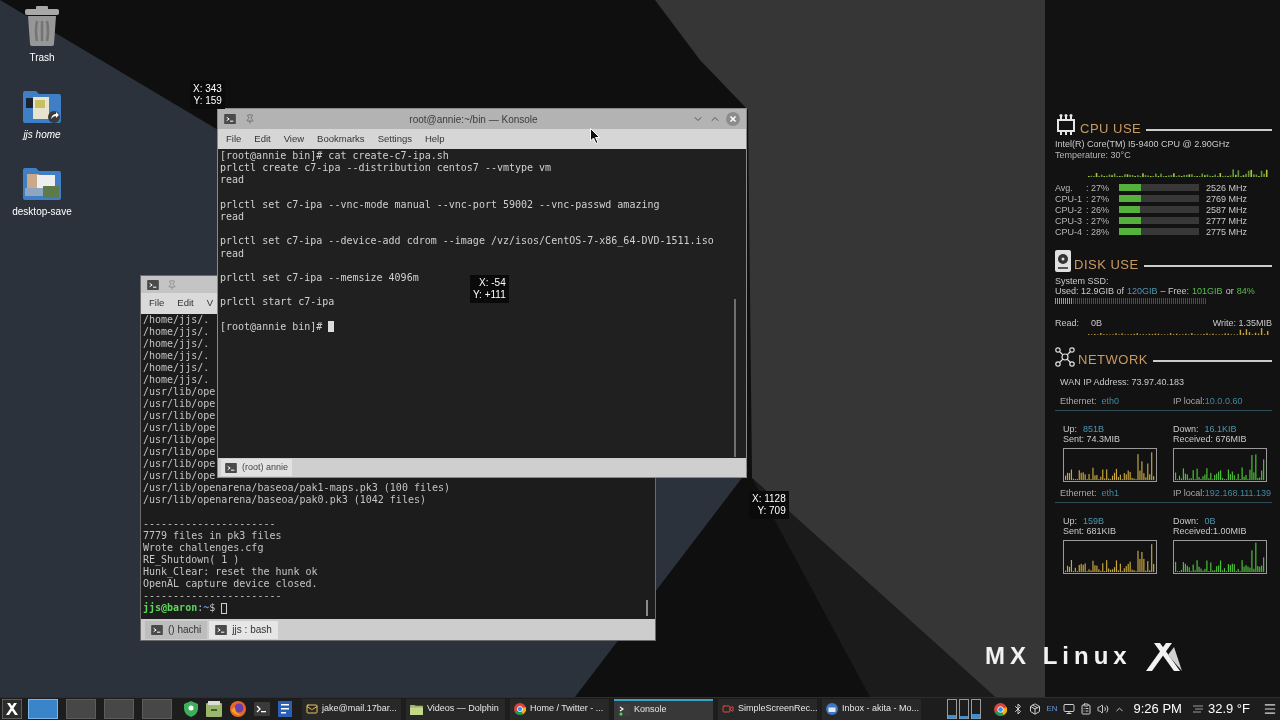 The height and width of the screenshot is (720, 1280). I want to click on globe-icon, so click(238, 709).